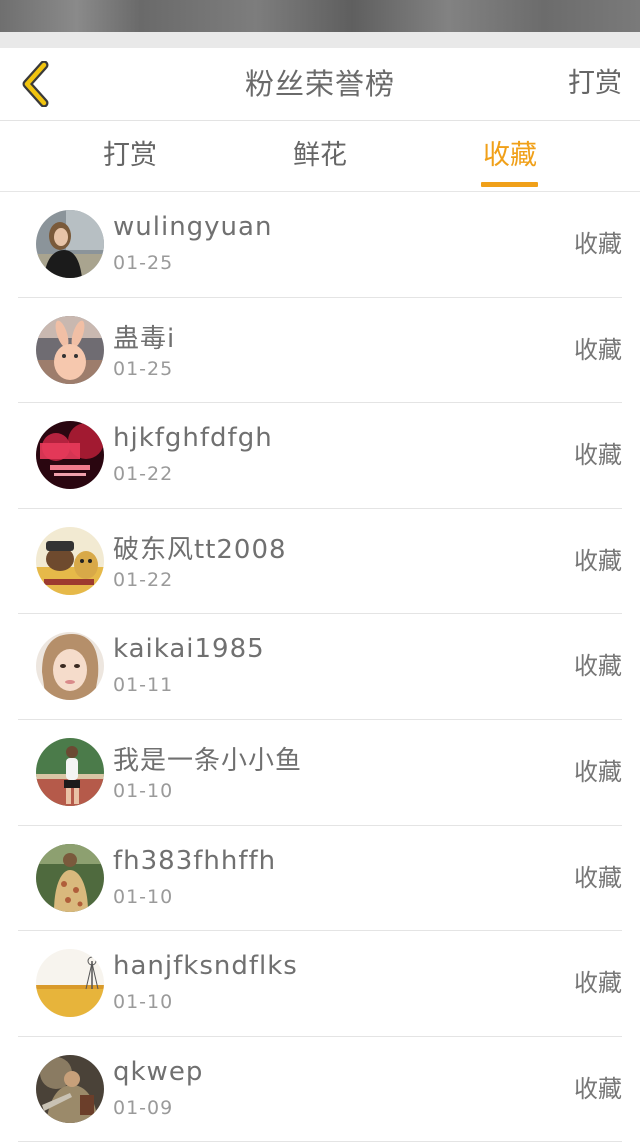 The height and width of the screenshot is (1142, 640). I want to click on reward-button: 打赏, so click(595, 84).